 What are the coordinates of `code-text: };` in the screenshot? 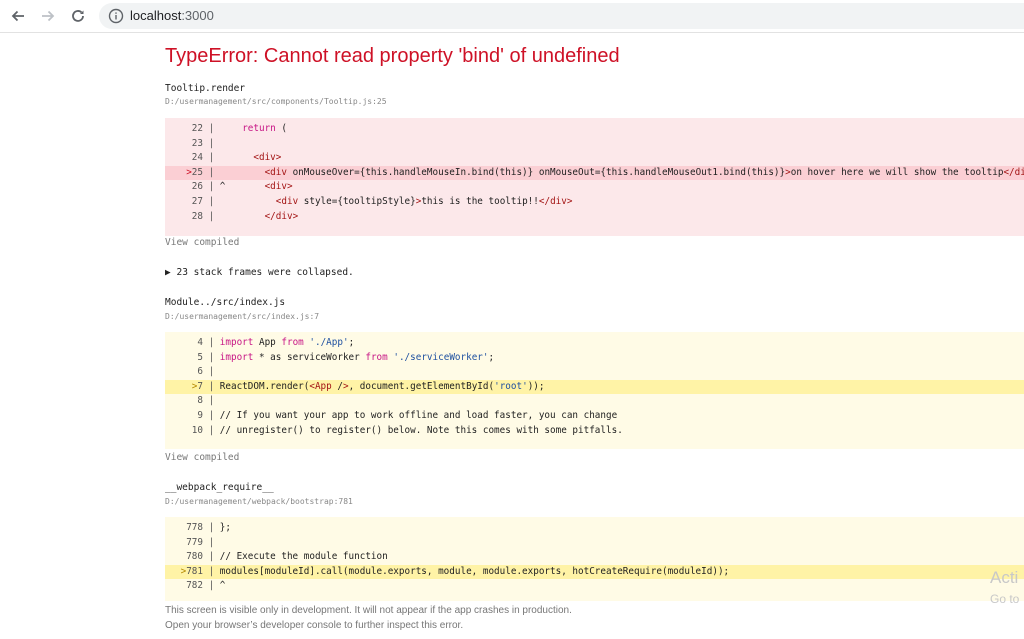 It's located at (225, 527).